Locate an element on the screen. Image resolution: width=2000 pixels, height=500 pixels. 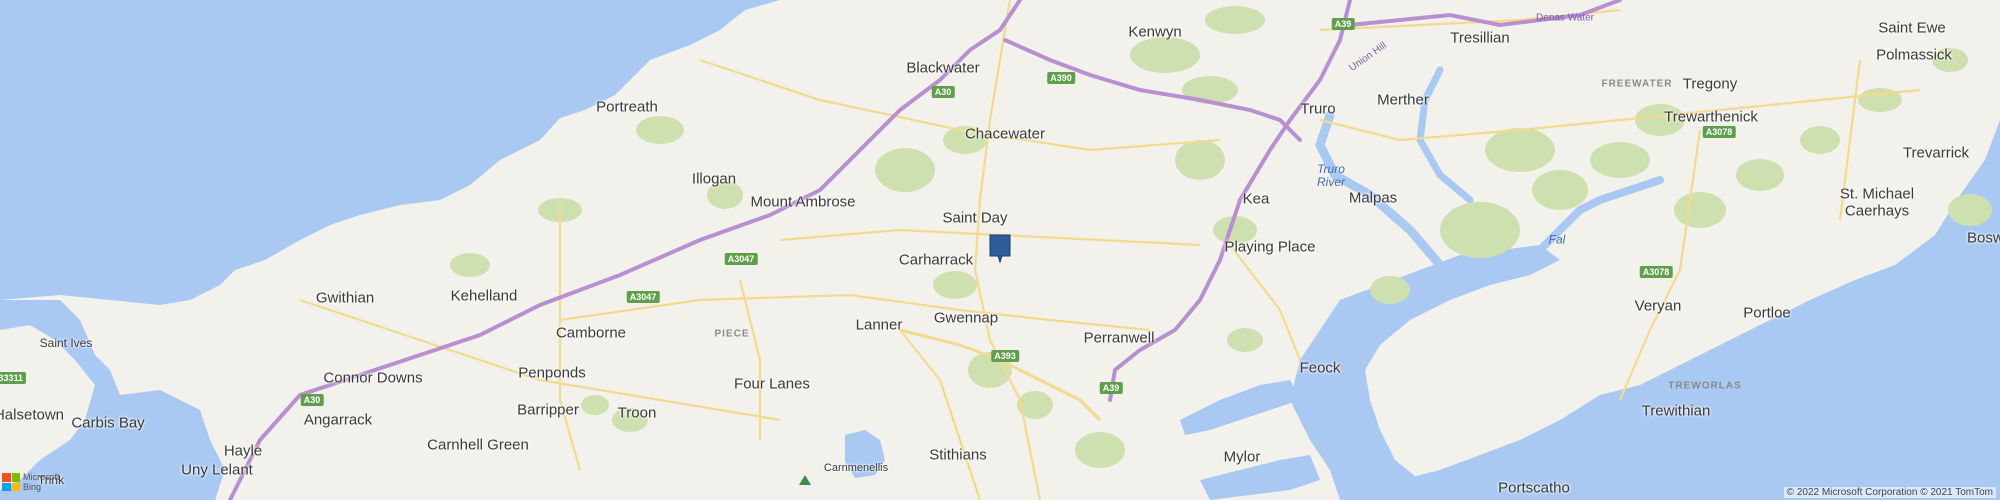
place-label-chacewater: Chacewater is located at coordinates (1005, 134).